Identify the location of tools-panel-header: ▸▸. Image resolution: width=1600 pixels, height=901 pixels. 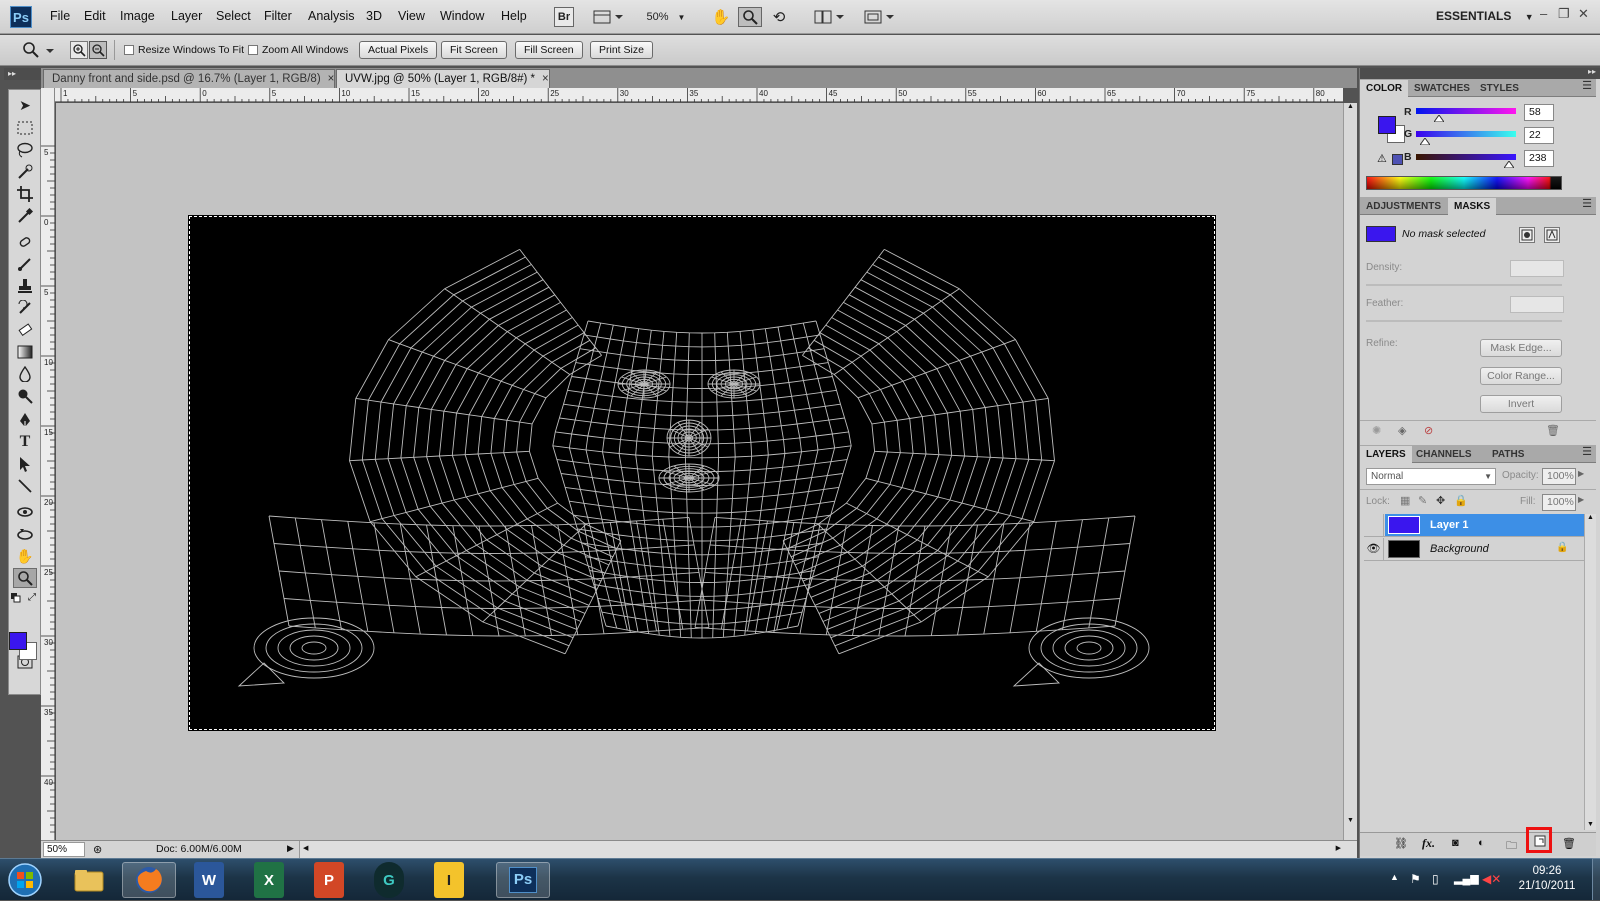
(24, 74).